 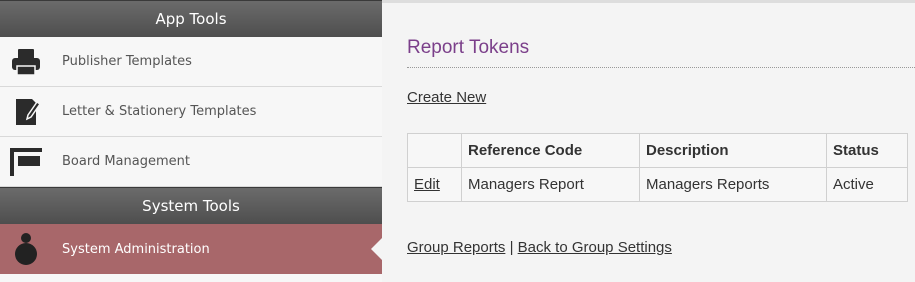 What do you see at coordinates (595, 247) in the screenshot?
I see `back-to-group-settings-link: Back to Group Settings` at bounding box center [595, 247].